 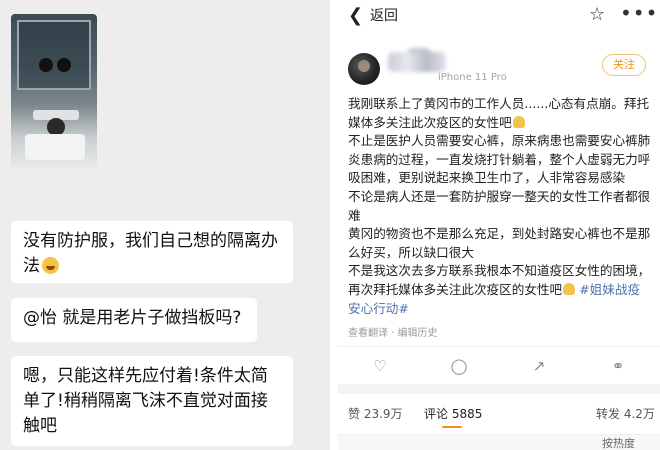 What do you see at coordinates (417, 62) in the screenshot?
I see `username-blurred` at bounding box center [417, 62].